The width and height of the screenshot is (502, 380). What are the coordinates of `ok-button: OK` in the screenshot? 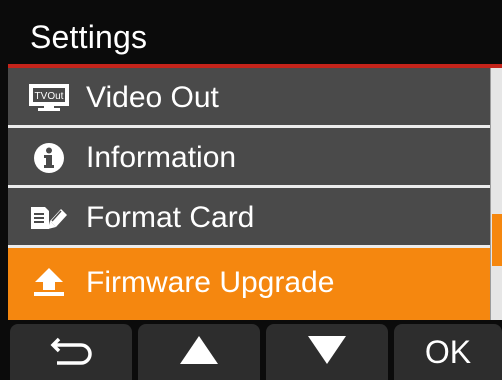 It's located at (448, 352).